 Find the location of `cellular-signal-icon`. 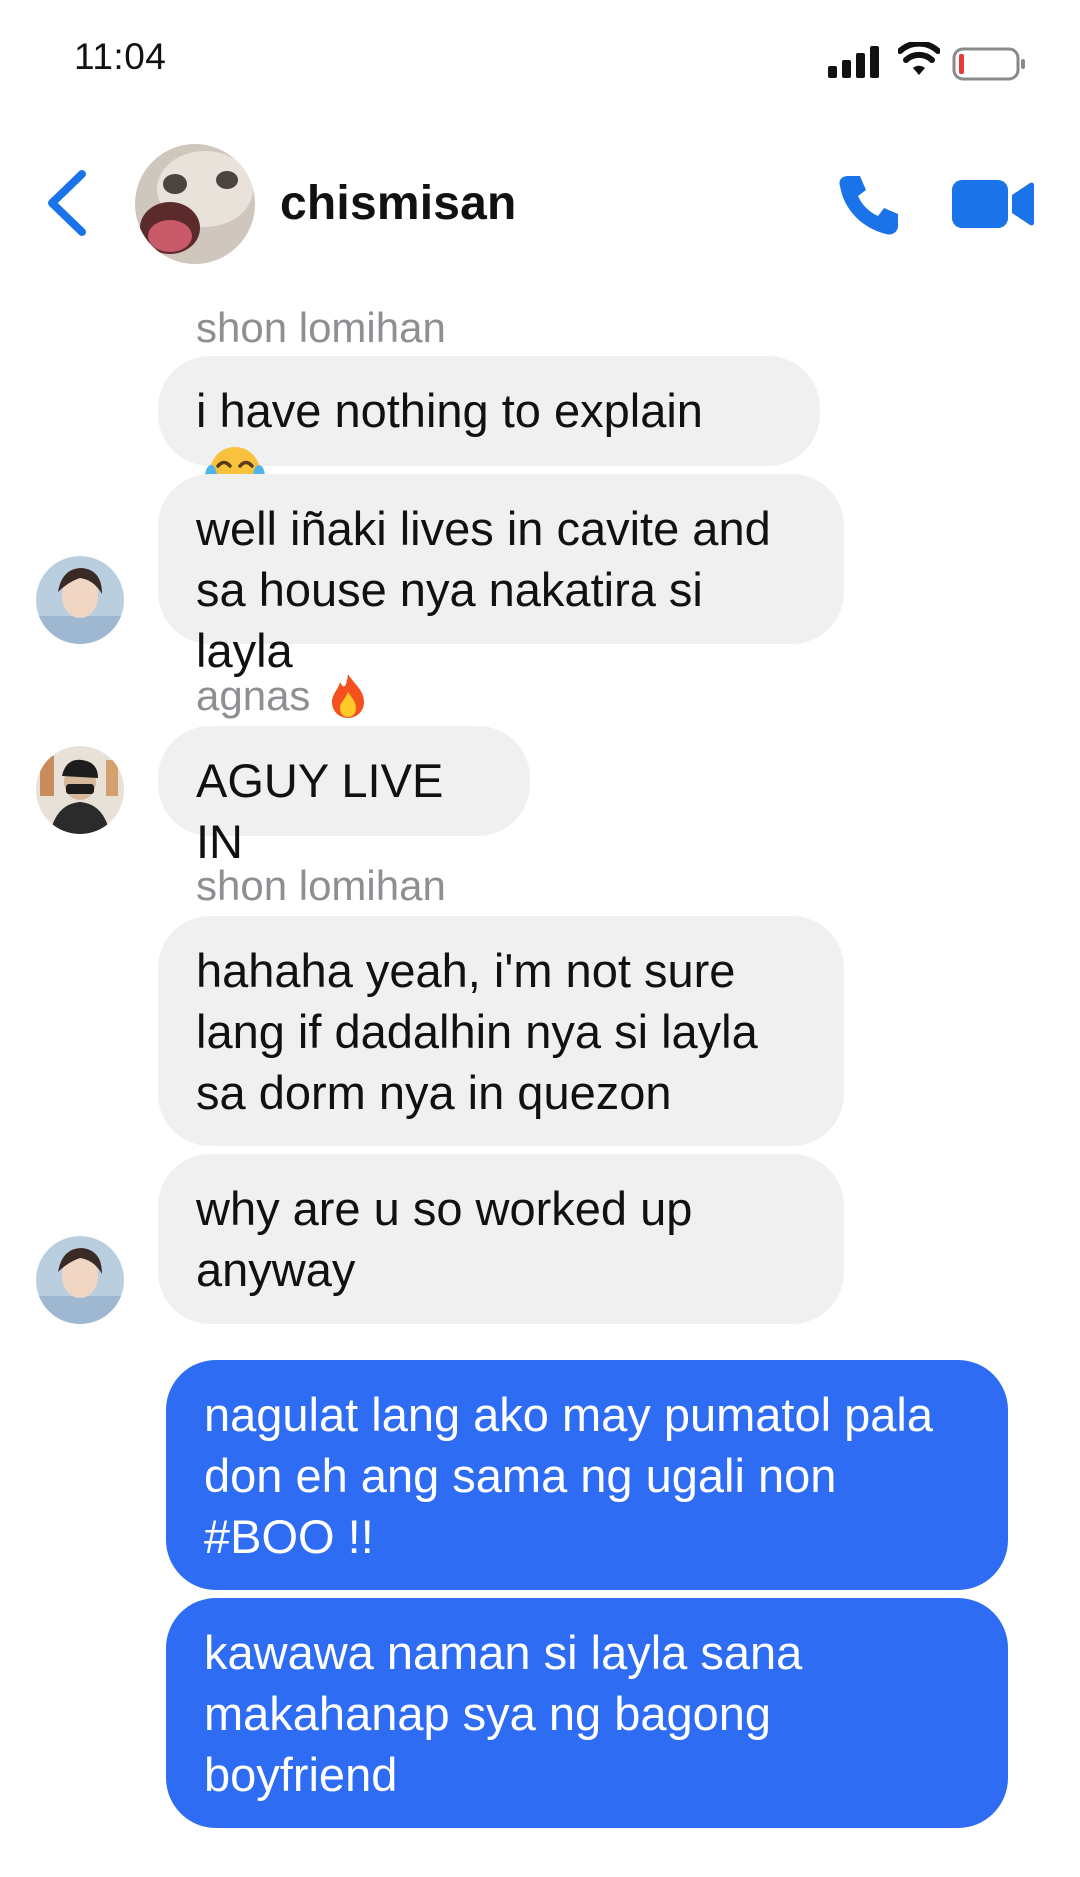

cellular-signal-icon is located at coordinates (853, 62).